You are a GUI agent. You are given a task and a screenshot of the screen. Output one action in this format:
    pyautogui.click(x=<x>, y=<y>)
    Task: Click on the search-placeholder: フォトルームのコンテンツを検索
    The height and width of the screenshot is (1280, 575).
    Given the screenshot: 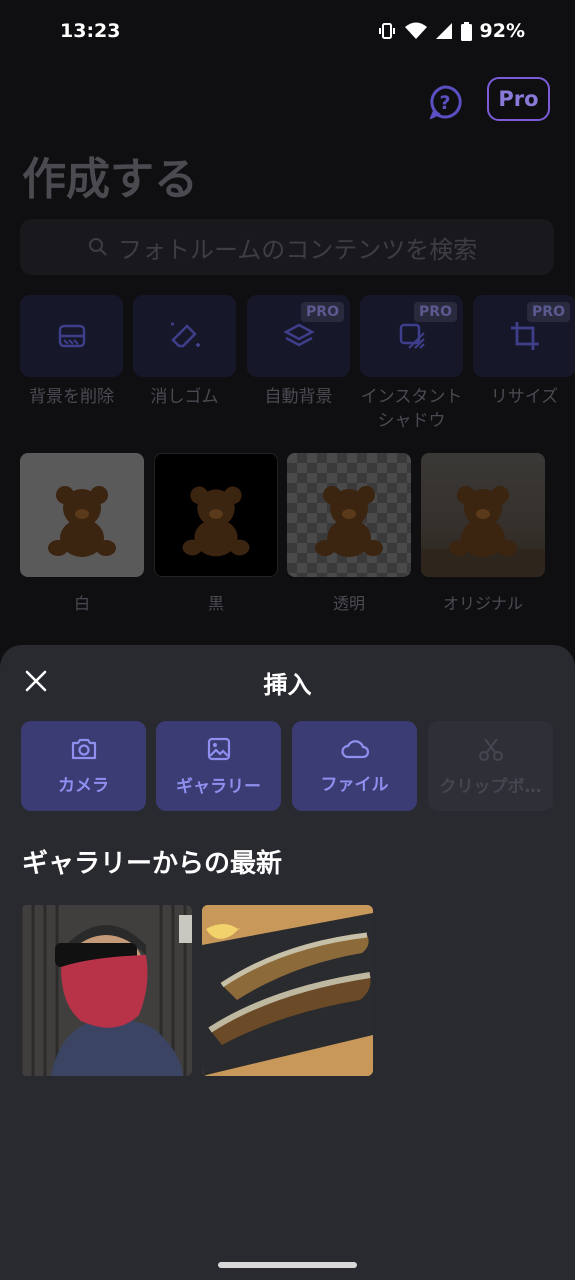 What is the action you would take?
    pyautogui.click(x=298, y=249)
    